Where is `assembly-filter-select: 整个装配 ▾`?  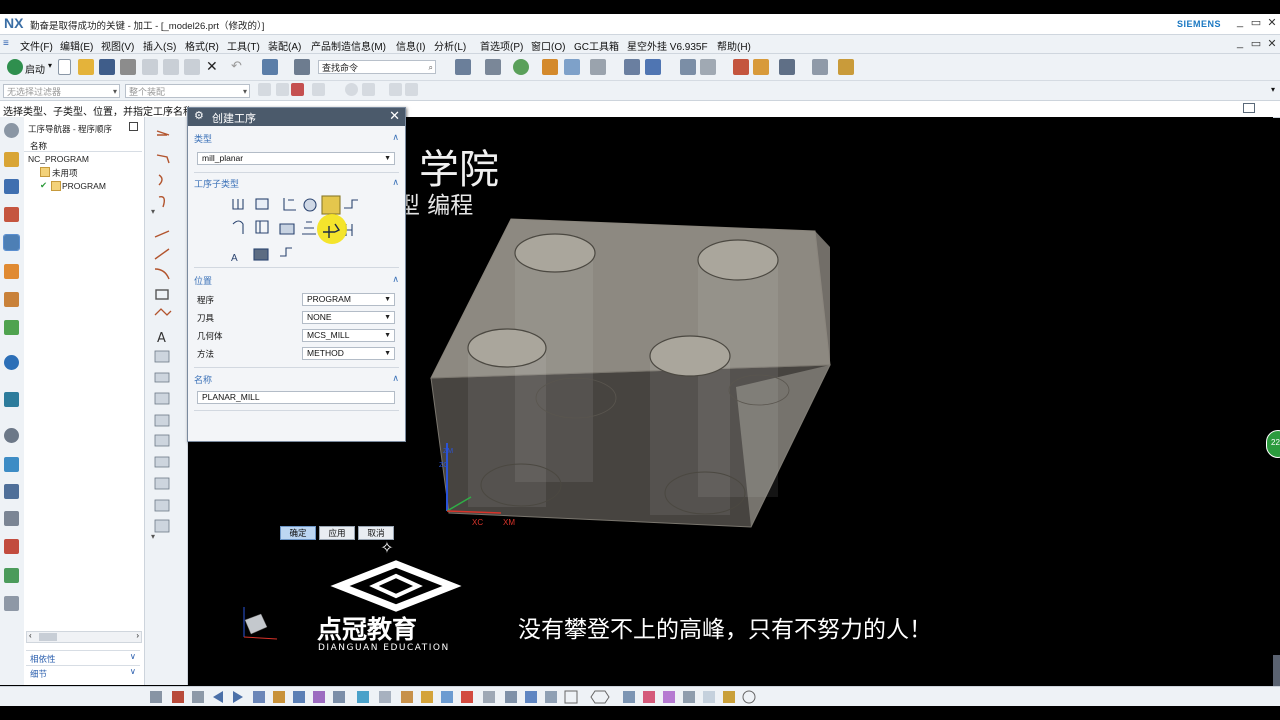
assembly-filter-select: 整个装配 ▾ is located at coordinates (187, 91).